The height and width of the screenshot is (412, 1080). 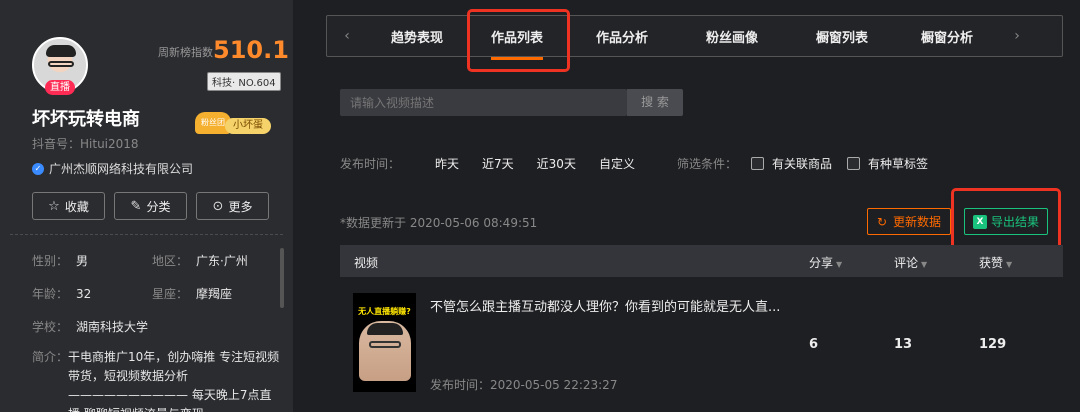 I want to click on tab-showcase-analysis: 橱窗分析, so click(x=947, y=36).